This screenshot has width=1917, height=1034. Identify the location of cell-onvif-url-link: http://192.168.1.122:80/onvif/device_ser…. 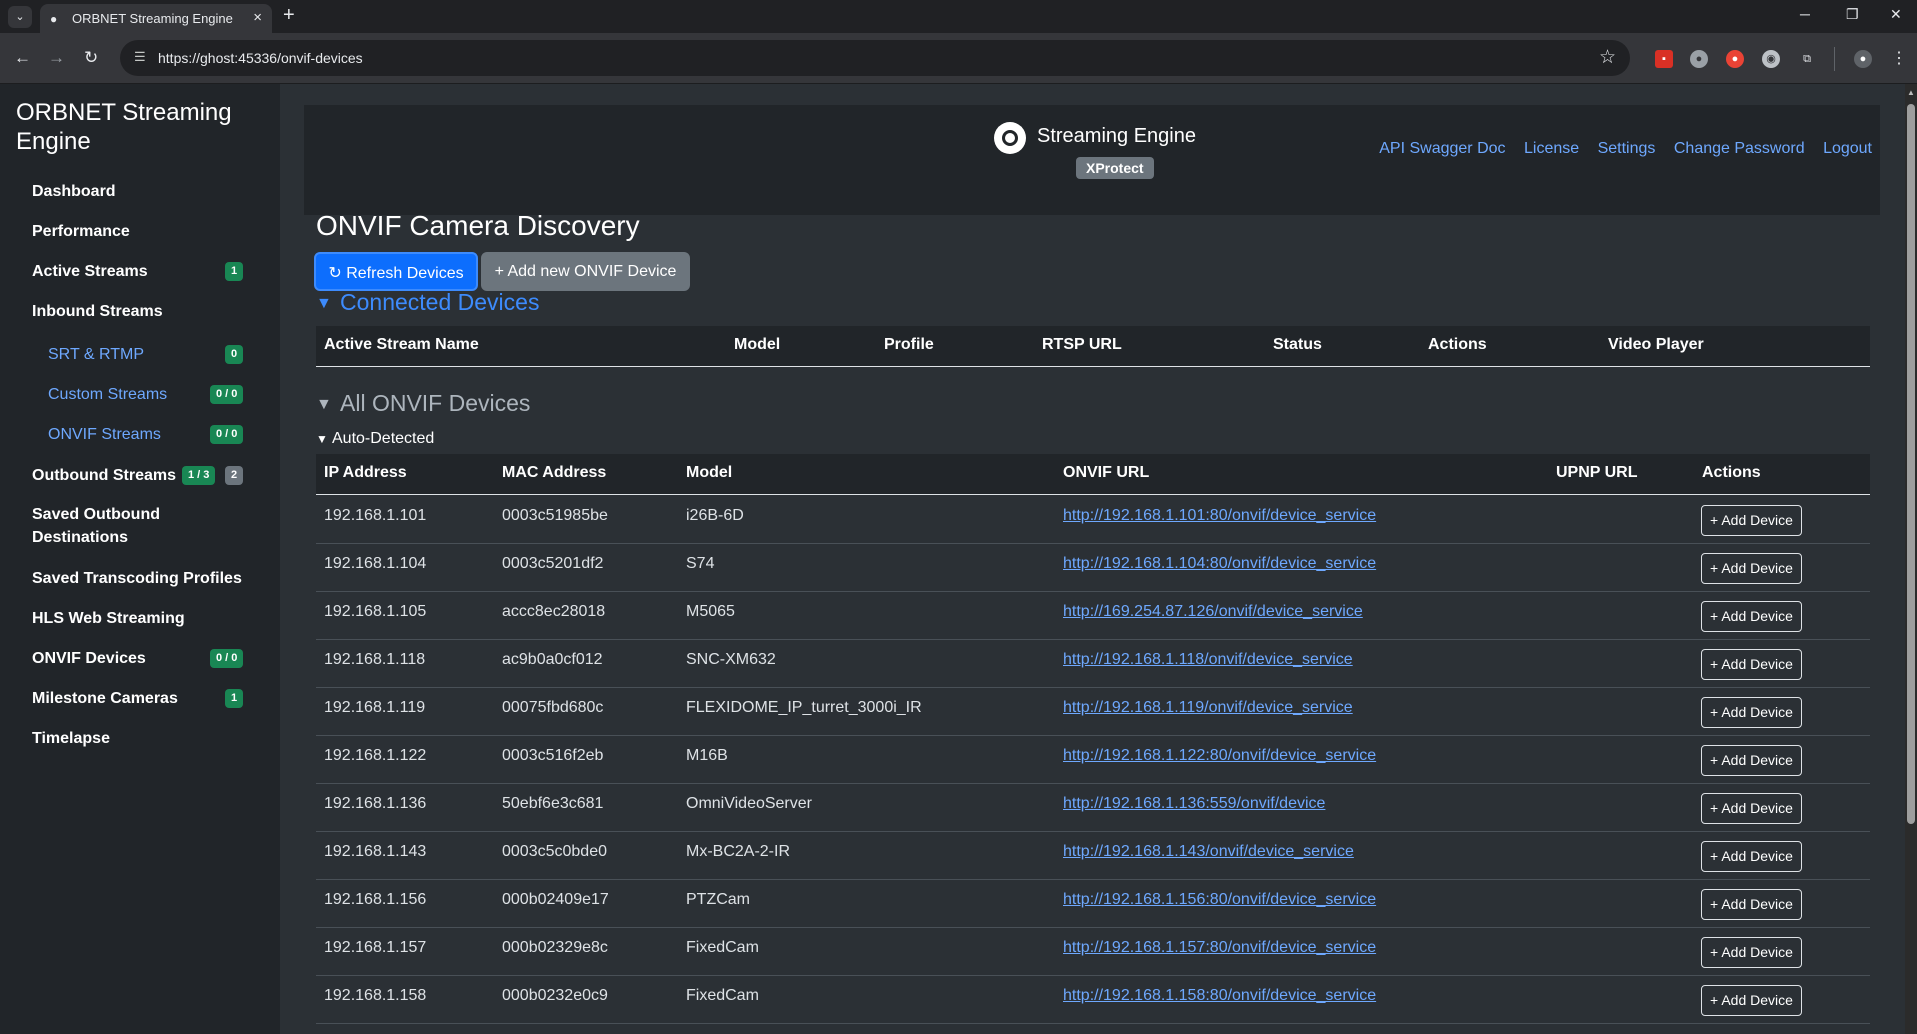
(1219, 756).